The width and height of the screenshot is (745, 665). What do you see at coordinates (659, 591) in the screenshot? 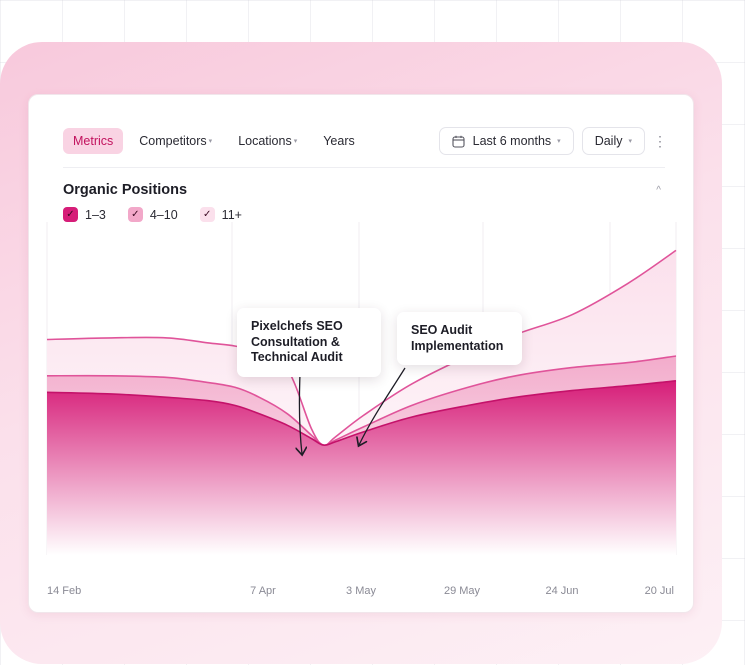
I see `x-tick-label: 20 Jul` at bounding box center [659, 591].